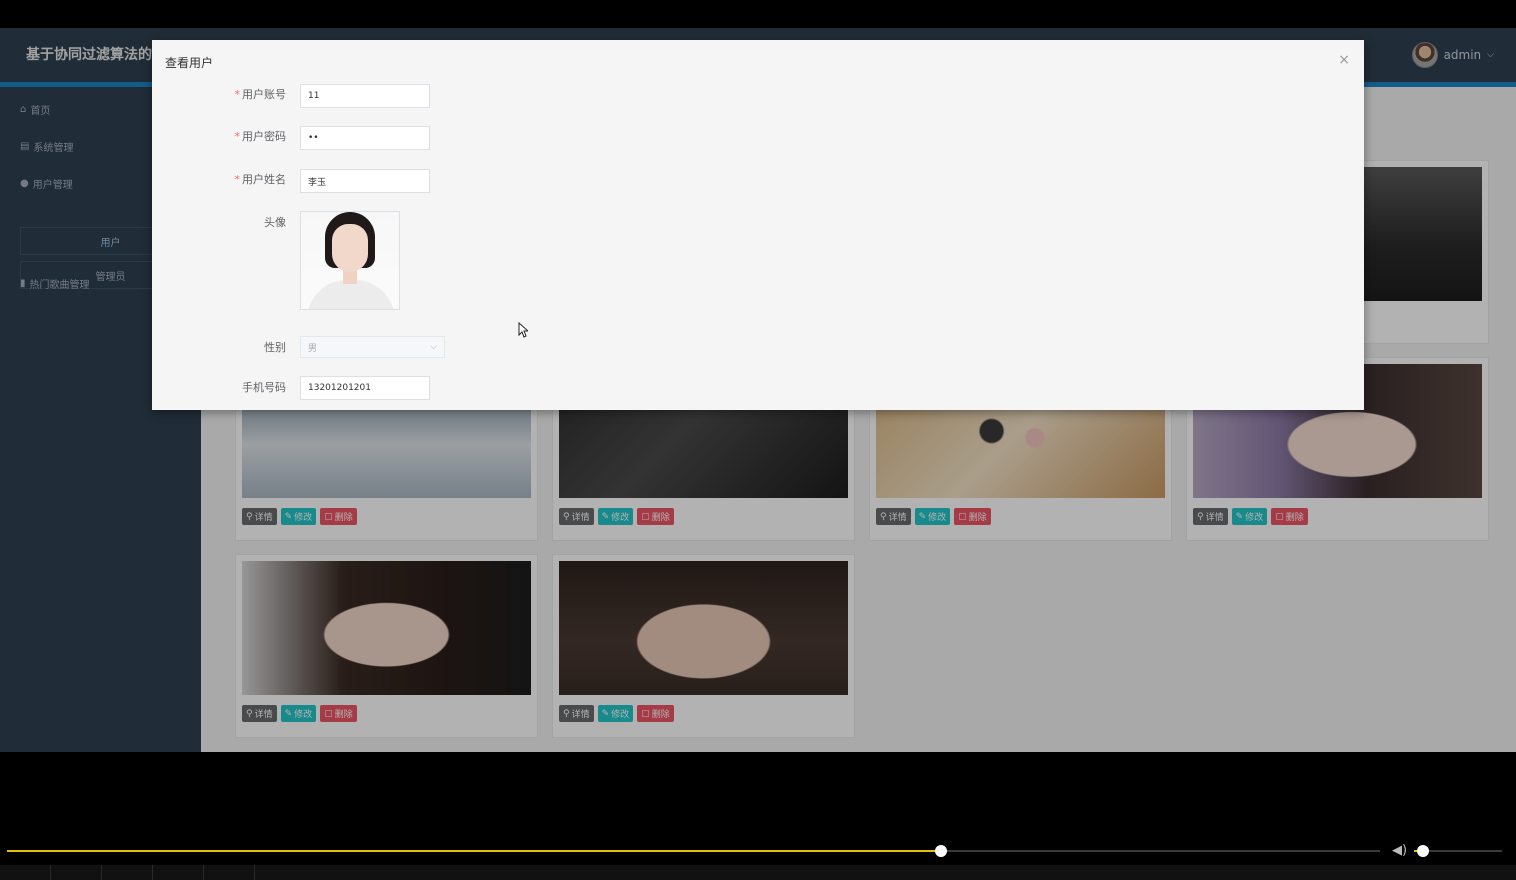 The image size is (1516, 880). What do you see at coordinates (940, 851) in the screenshot?
I see `video-progress-knob` at bounding box center [940, 851].